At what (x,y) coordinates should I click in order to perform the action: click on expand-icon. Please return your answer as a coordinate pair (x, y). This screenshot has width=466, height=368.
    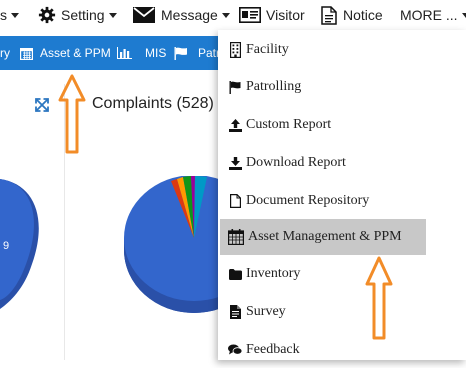
    Looking at the image, I should click on (42, 105).